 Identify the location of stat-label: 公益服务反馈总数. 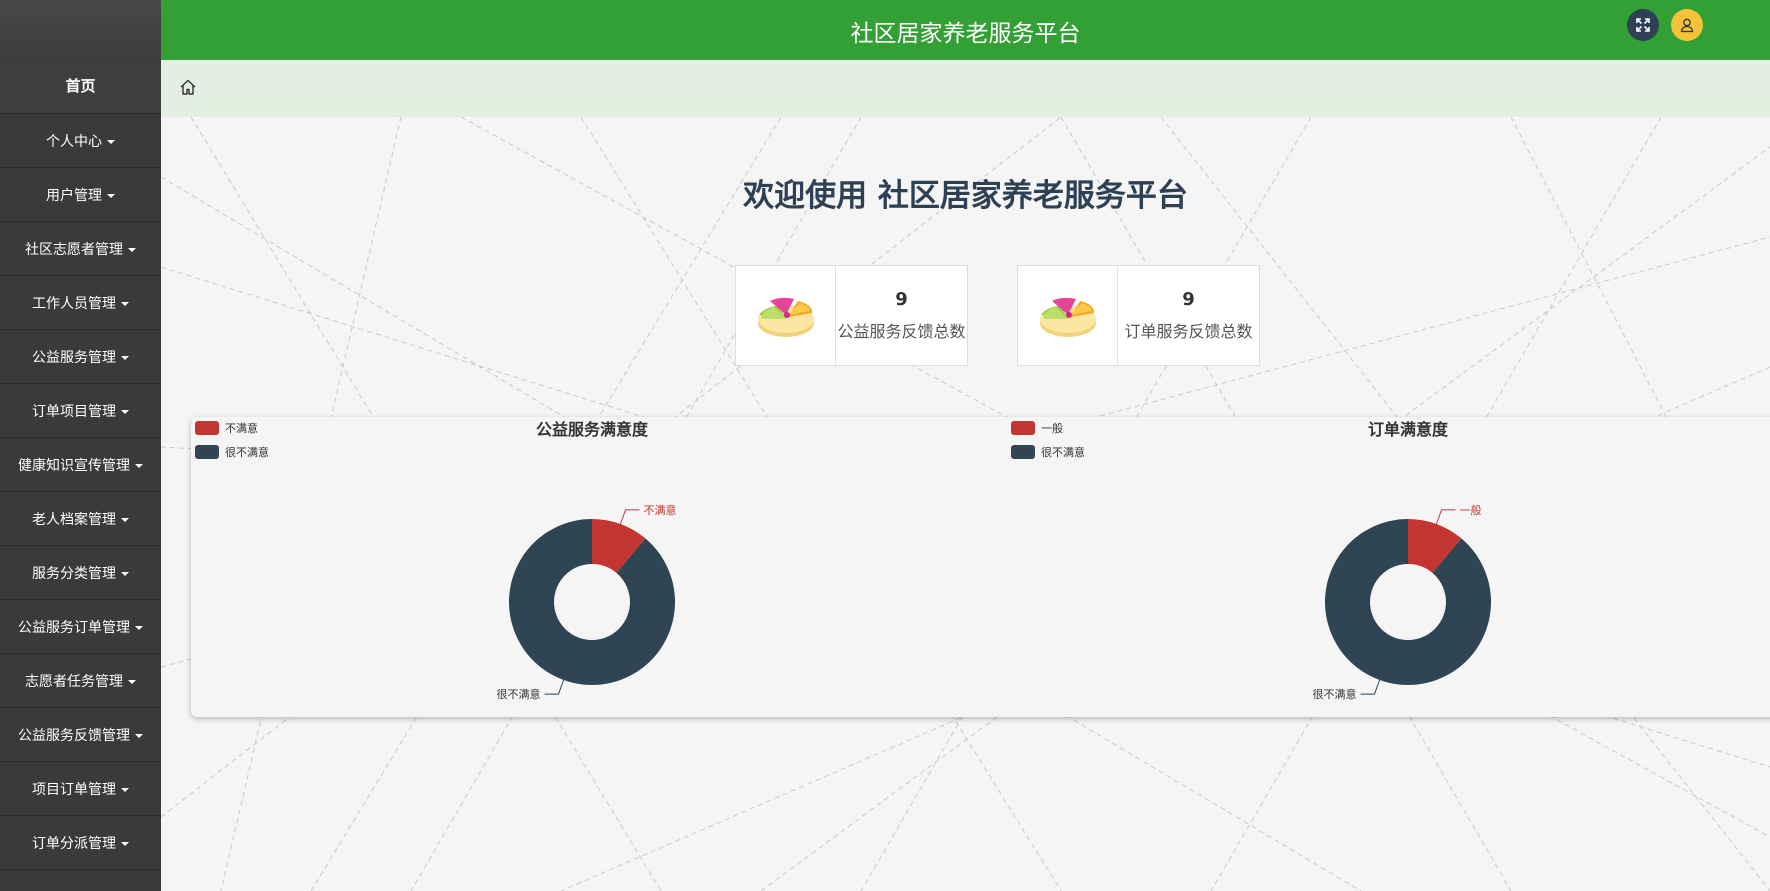
(901, 331).